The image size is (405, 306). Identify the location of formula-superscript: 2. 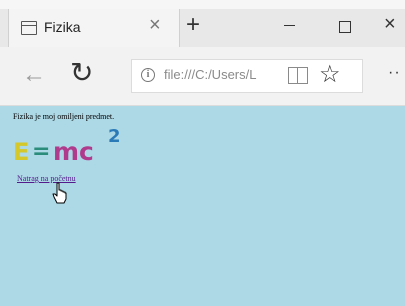
(114, 136).